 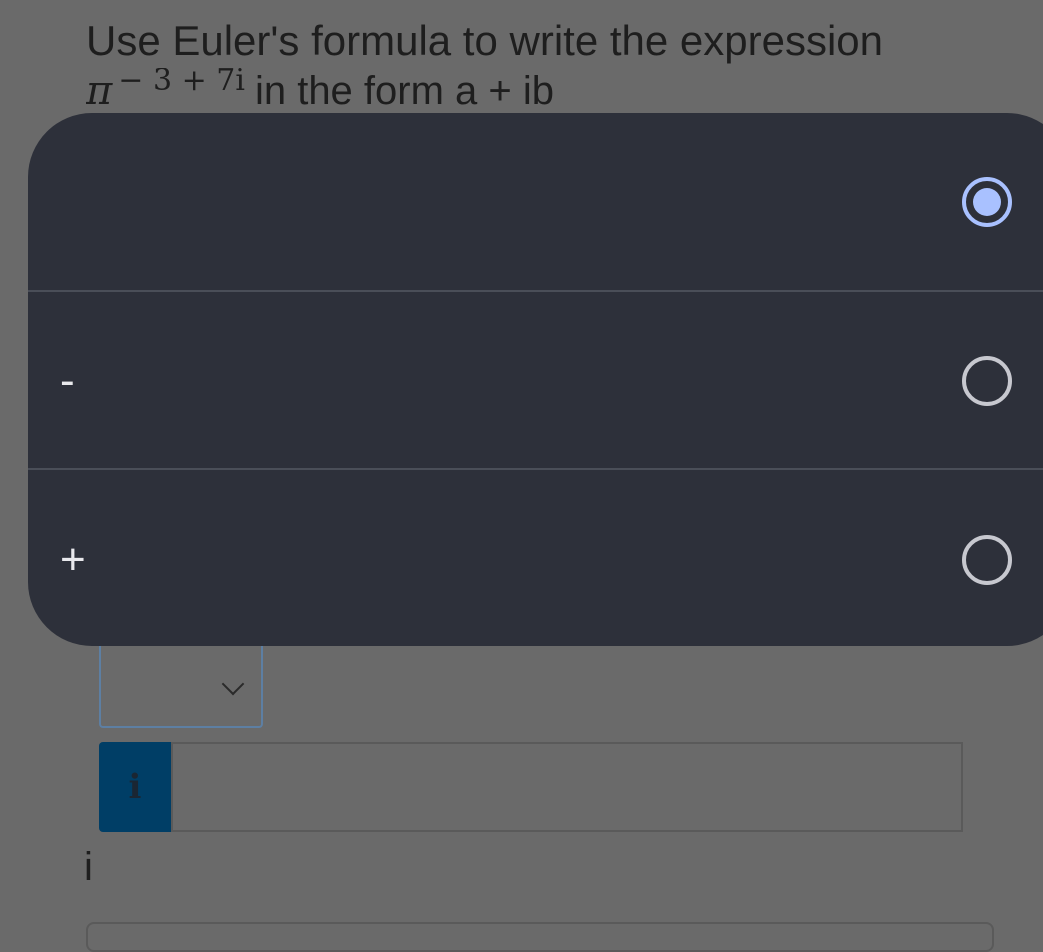 What do you see at coordinates (404, 91) in the screenshot?
I see `expression-form-text: in the form a + ib` at bounding box center [404, 91].